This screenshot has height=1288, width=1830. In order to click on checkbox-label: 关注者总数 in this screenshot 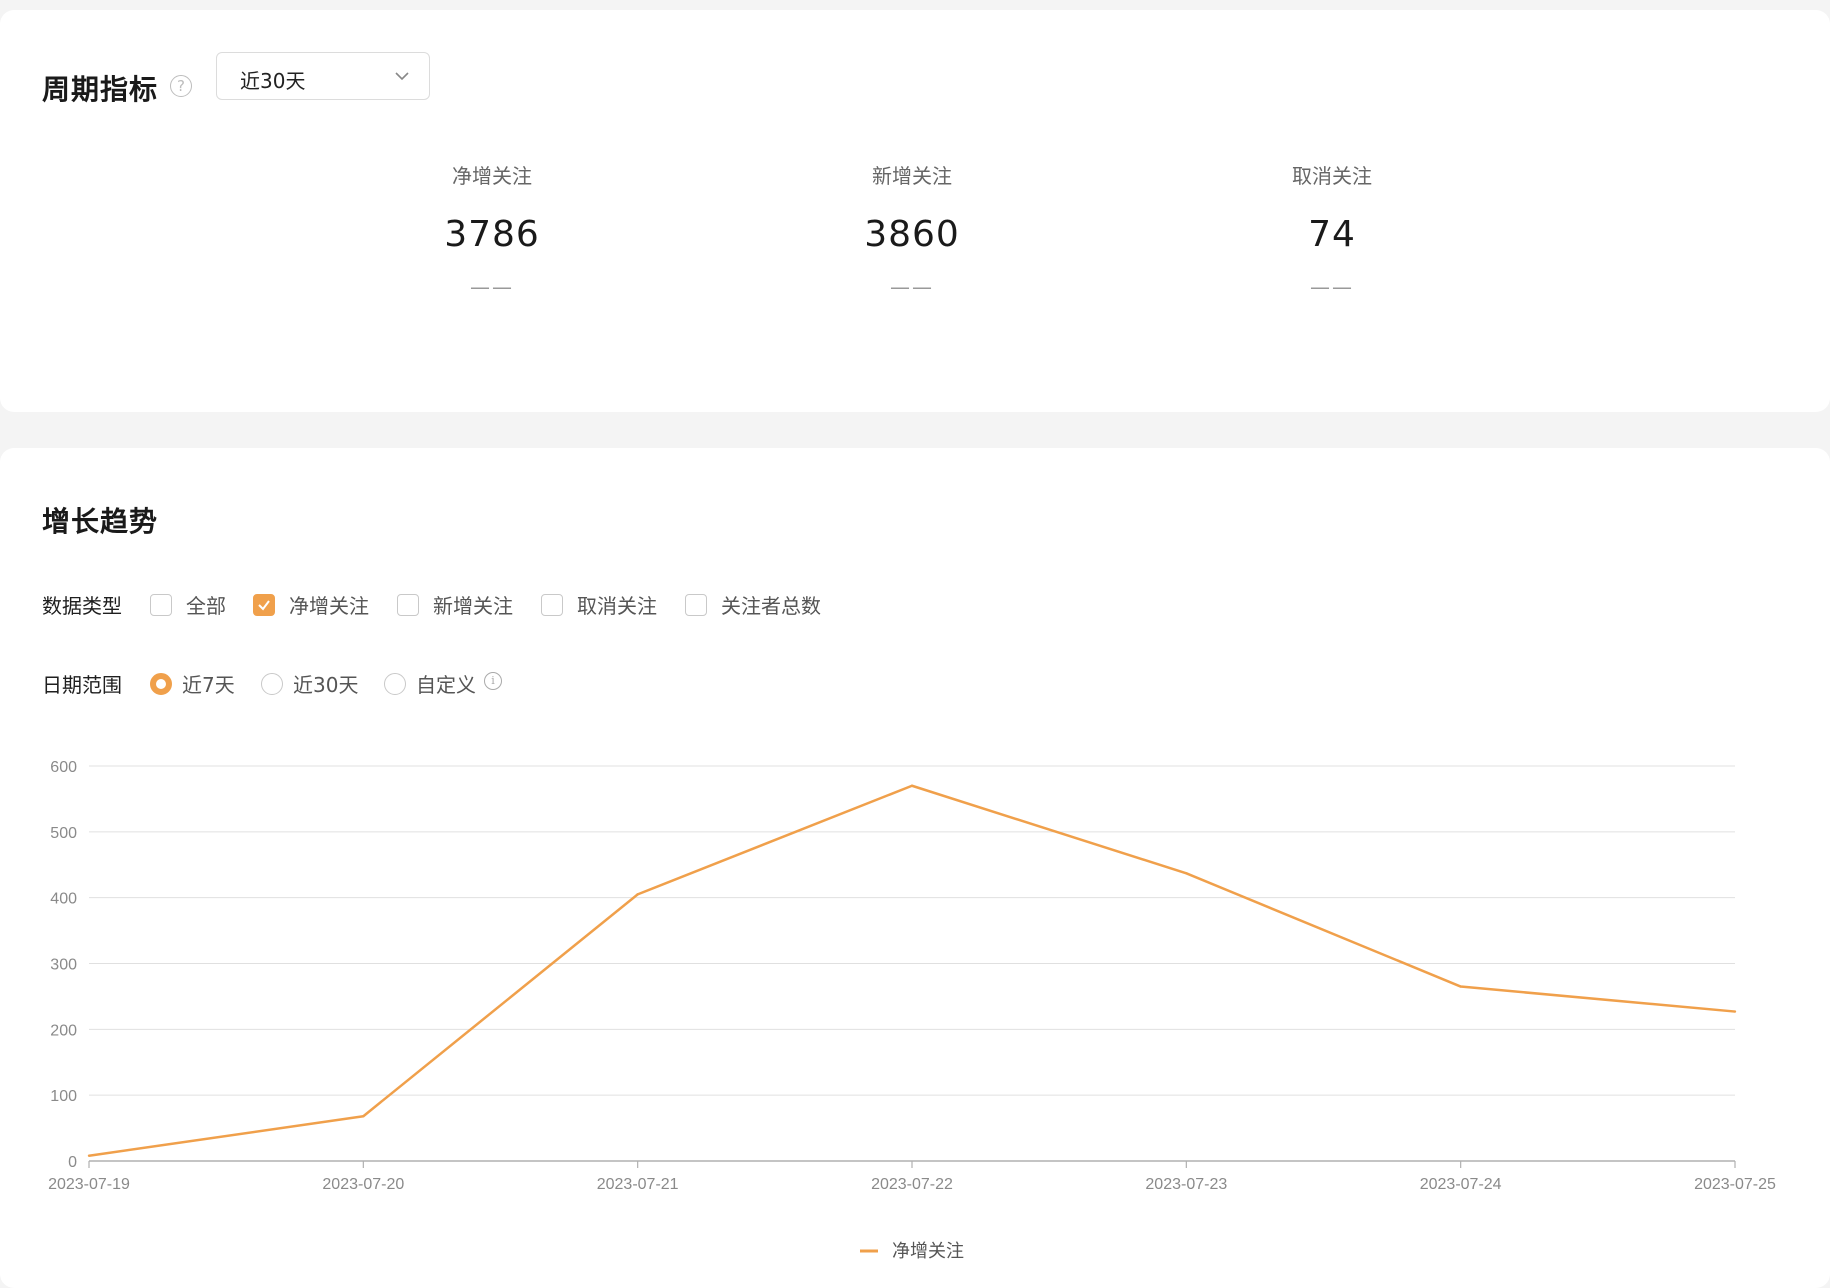, I will do `click(771, 606)`.